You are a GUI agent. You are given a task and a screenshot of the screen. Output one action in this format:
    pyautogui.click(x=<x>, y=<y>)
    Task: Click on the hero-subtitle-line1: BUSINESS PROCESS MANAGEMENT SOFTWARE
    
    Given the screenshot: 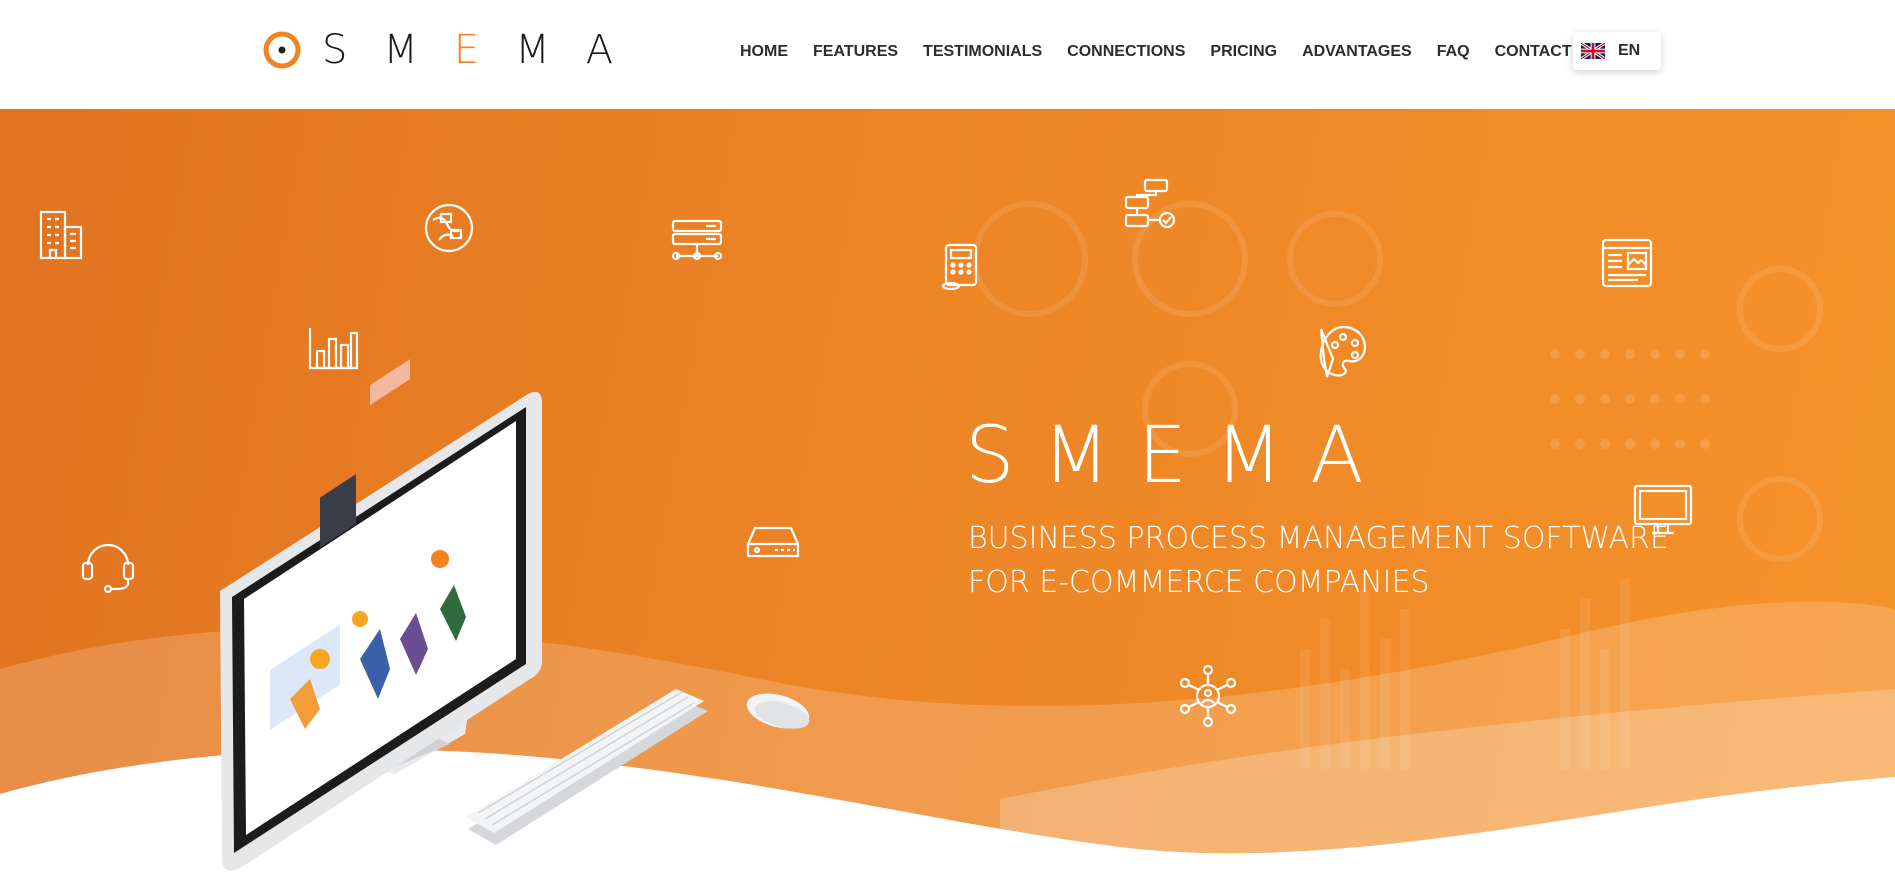 What is the action you would take?
    pyautogui.click(x=1318, y=538)
    